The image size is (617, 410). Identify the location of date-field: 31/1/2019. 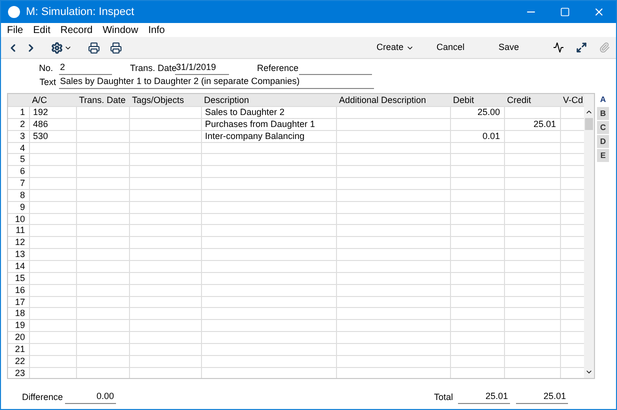
(202, 67).